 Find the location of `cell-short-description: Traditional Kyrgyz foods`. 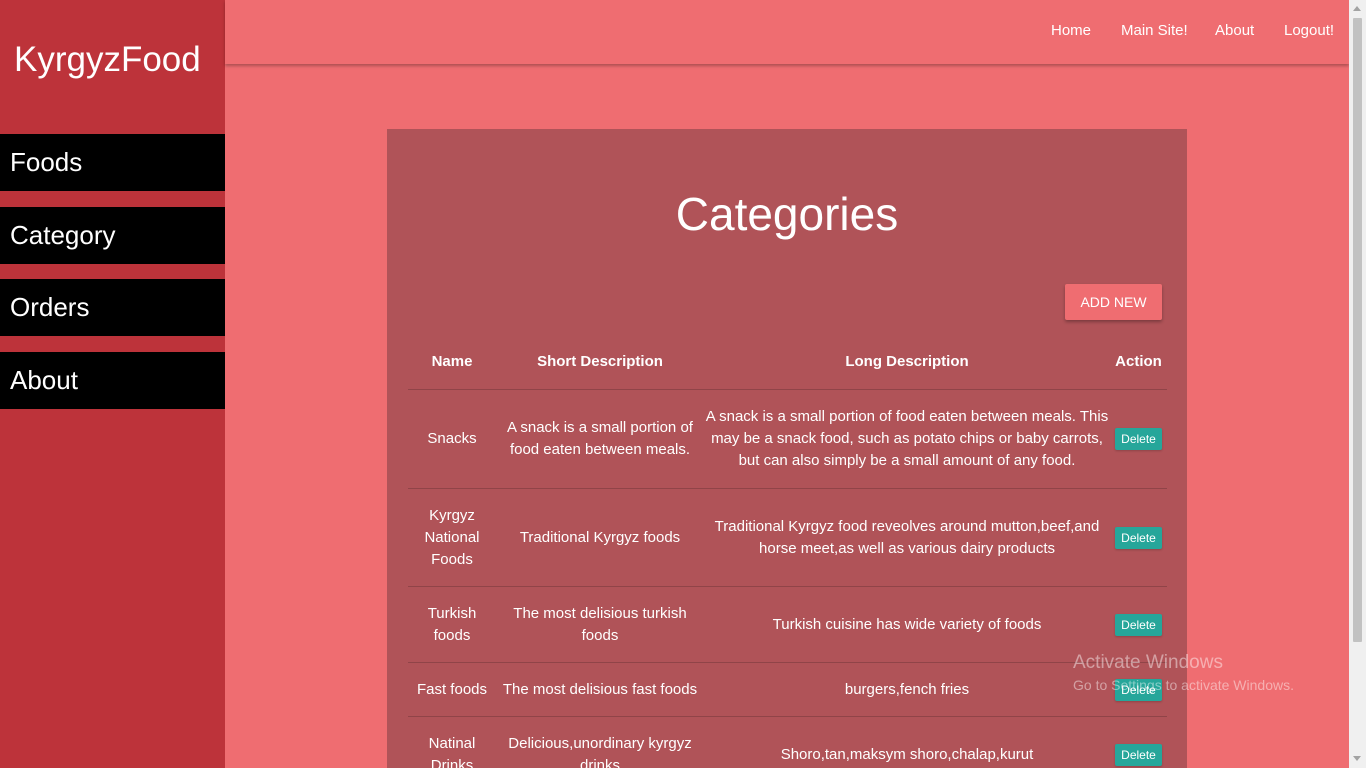

cell-short-description: Traditional Kyrgyz foods is located at coordinates (600, 537).